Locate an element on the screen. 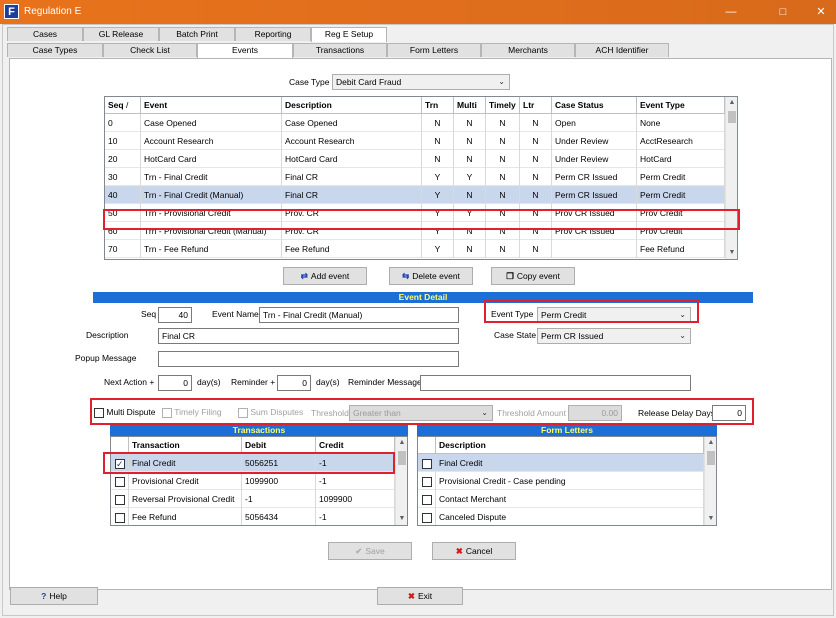 This screenshot has width=836, height=618. cell-letter-description: Canceled Dispute is located at coordinates (570, 516).